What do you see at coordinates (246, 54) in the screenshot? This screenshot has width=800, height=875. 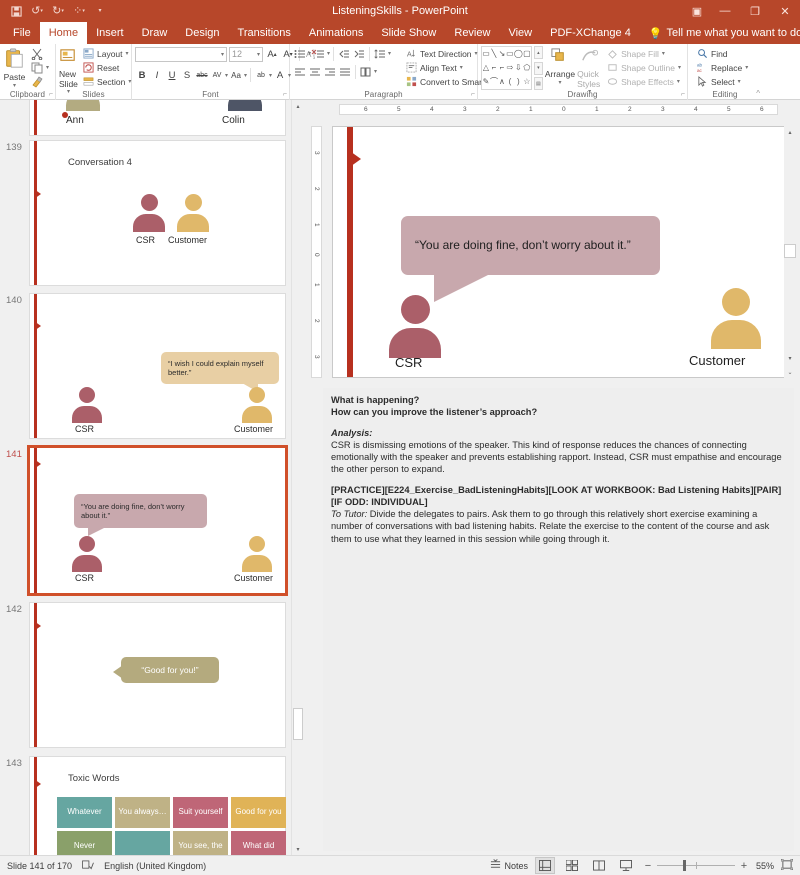 I see `font-size-input: 12 ▾` at bounding box center [246, 54].